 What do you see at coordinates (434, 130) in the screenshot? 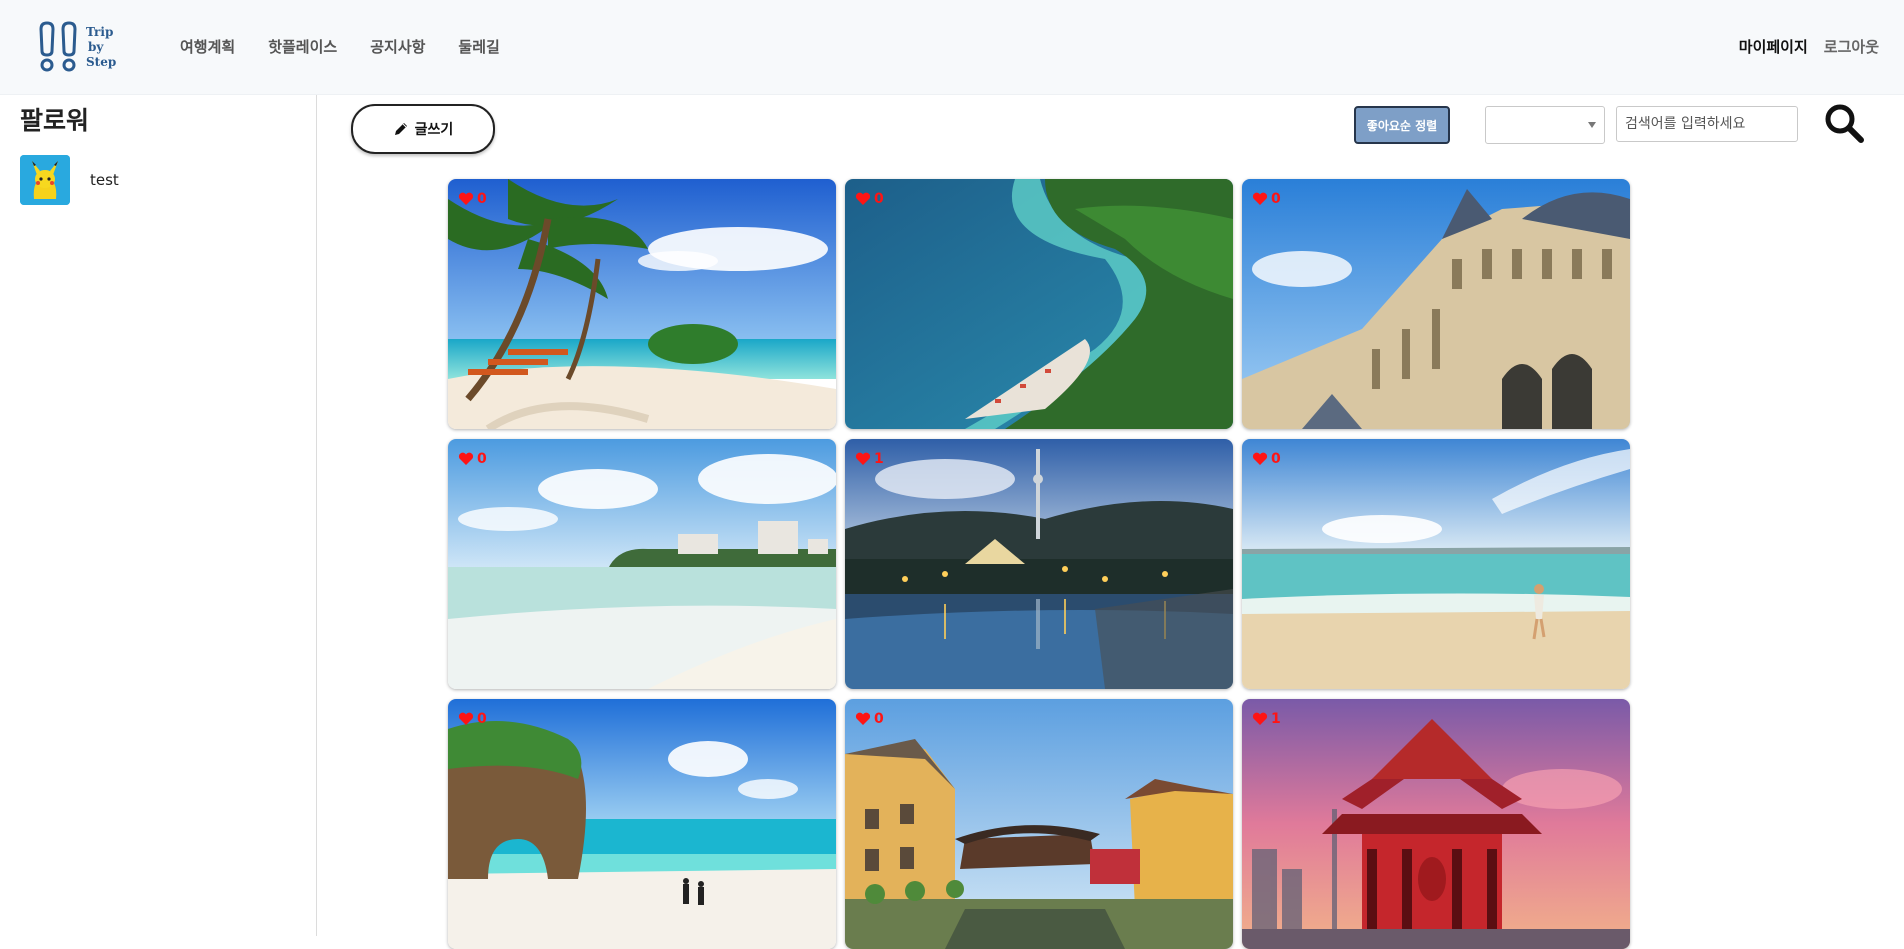
I see `write-button-label: 글쓰기` at bounding box center [434, 130].